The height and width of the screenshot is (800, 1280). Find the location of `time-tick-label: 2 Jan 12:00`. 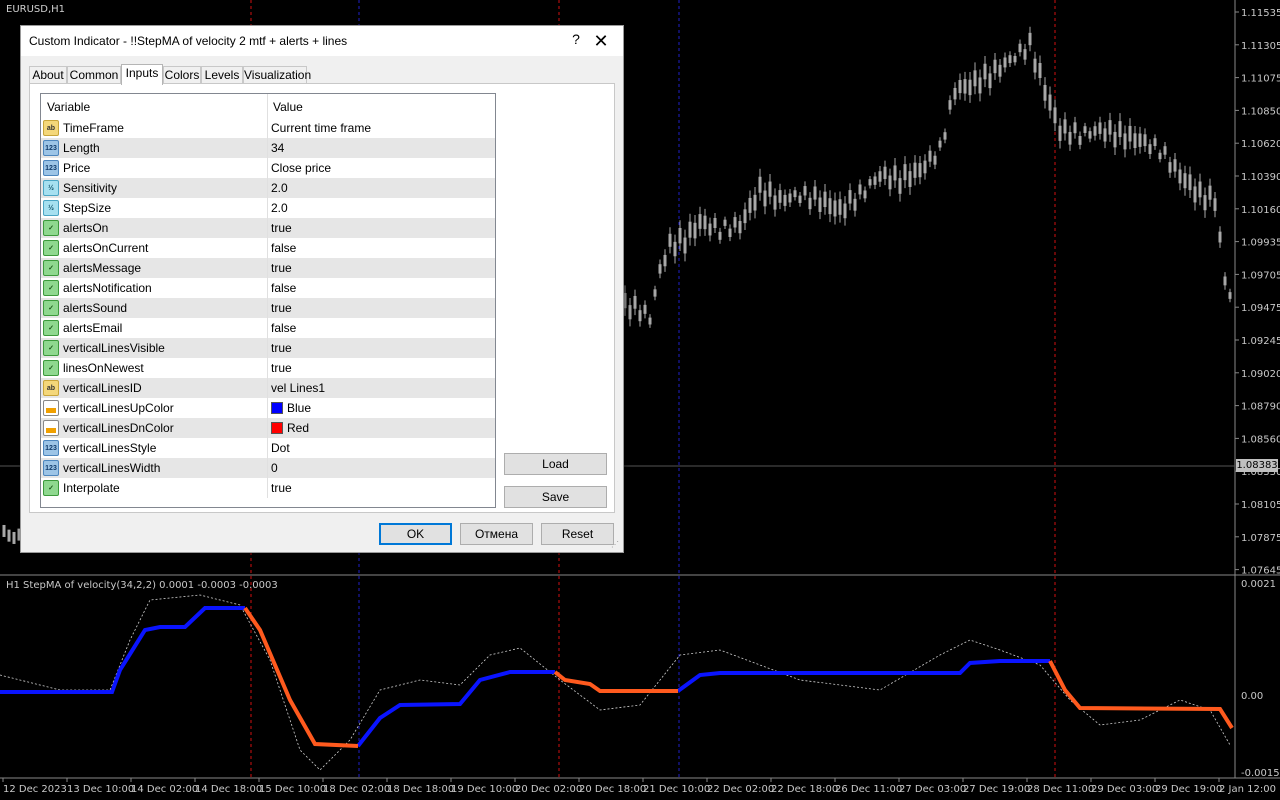

time-tick-label: 2 Jan 12:00 is located at coordinates (1247, 789).